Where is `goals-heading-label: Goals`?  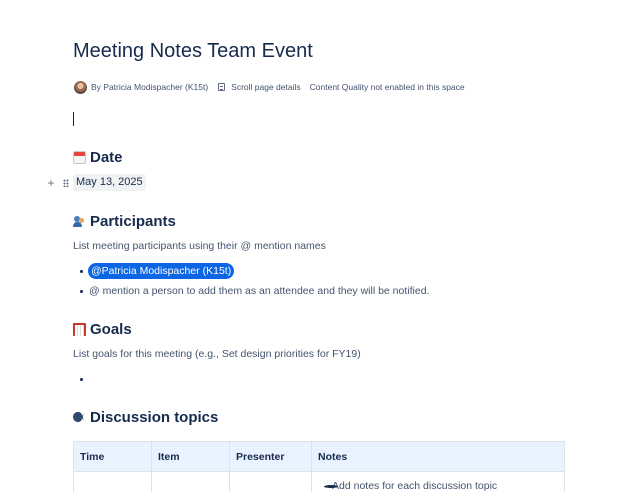
goals-heading-label: Goals is located at coordinates (111, 329).